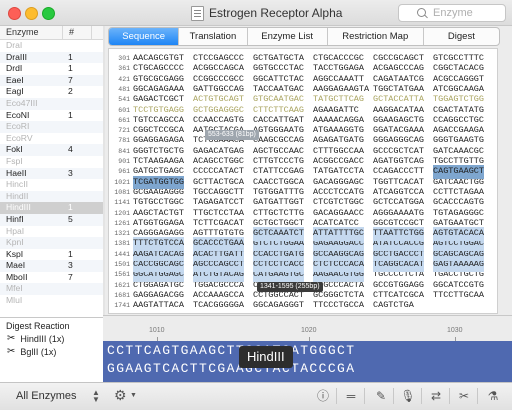 This screenshot has width=512, height=410. Describe the element at coordinates (231, 350) in the screenshot. I see `top-strand: CCTTCAGTGAAGCTTCGATGATGGGCT` at that location.